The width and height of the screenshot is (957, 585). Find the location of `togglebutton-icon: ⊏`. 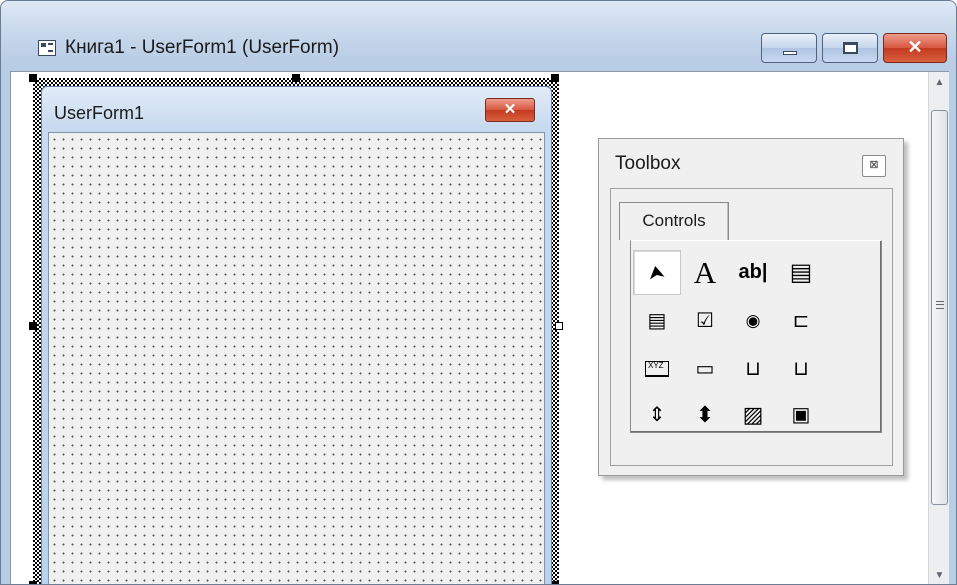

togglebutton-icon: ⊏ is located at coordinates (801, 321).